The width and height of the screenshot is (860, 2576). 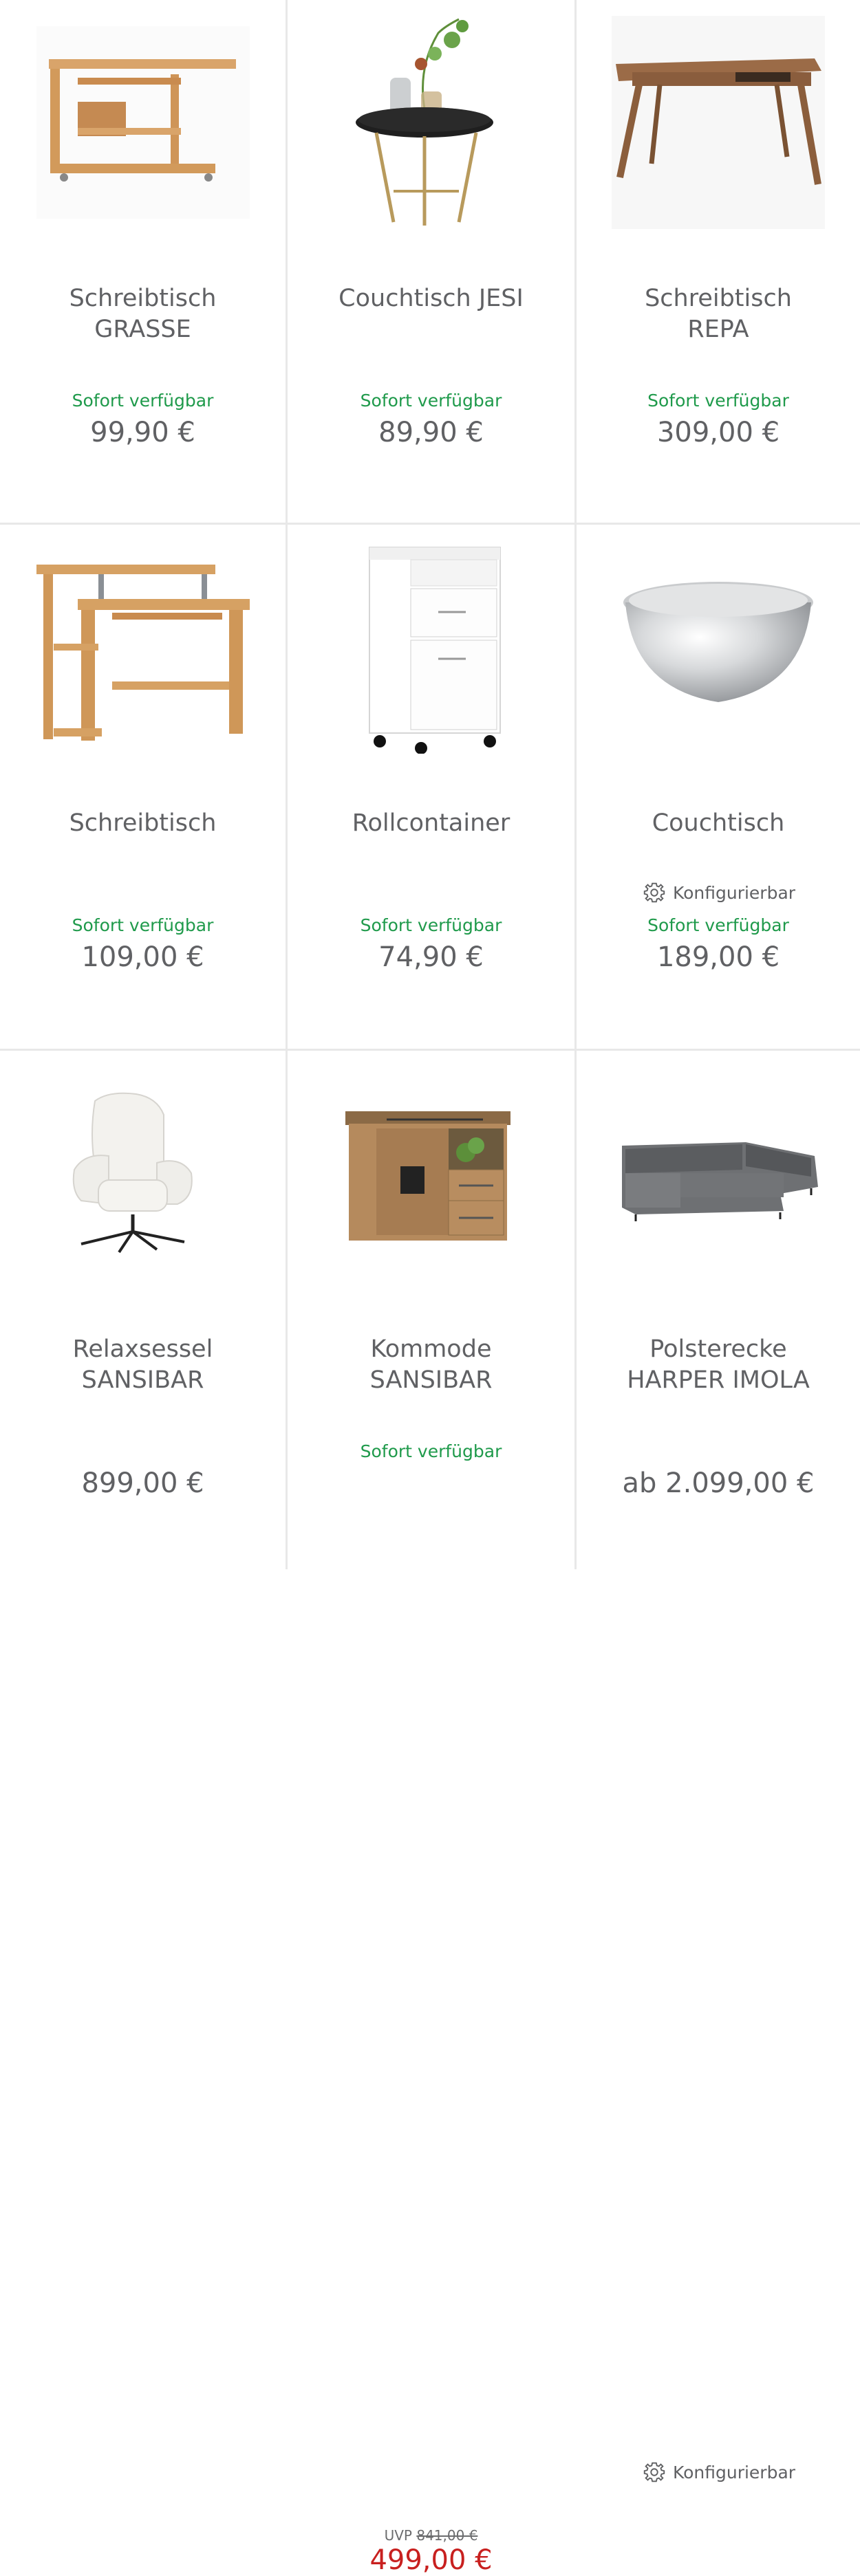 What do you see at coordinates (431, 298) in the screenshot?
I see `product-title: Couchtisch JESI` at bounding box center [431, 298].